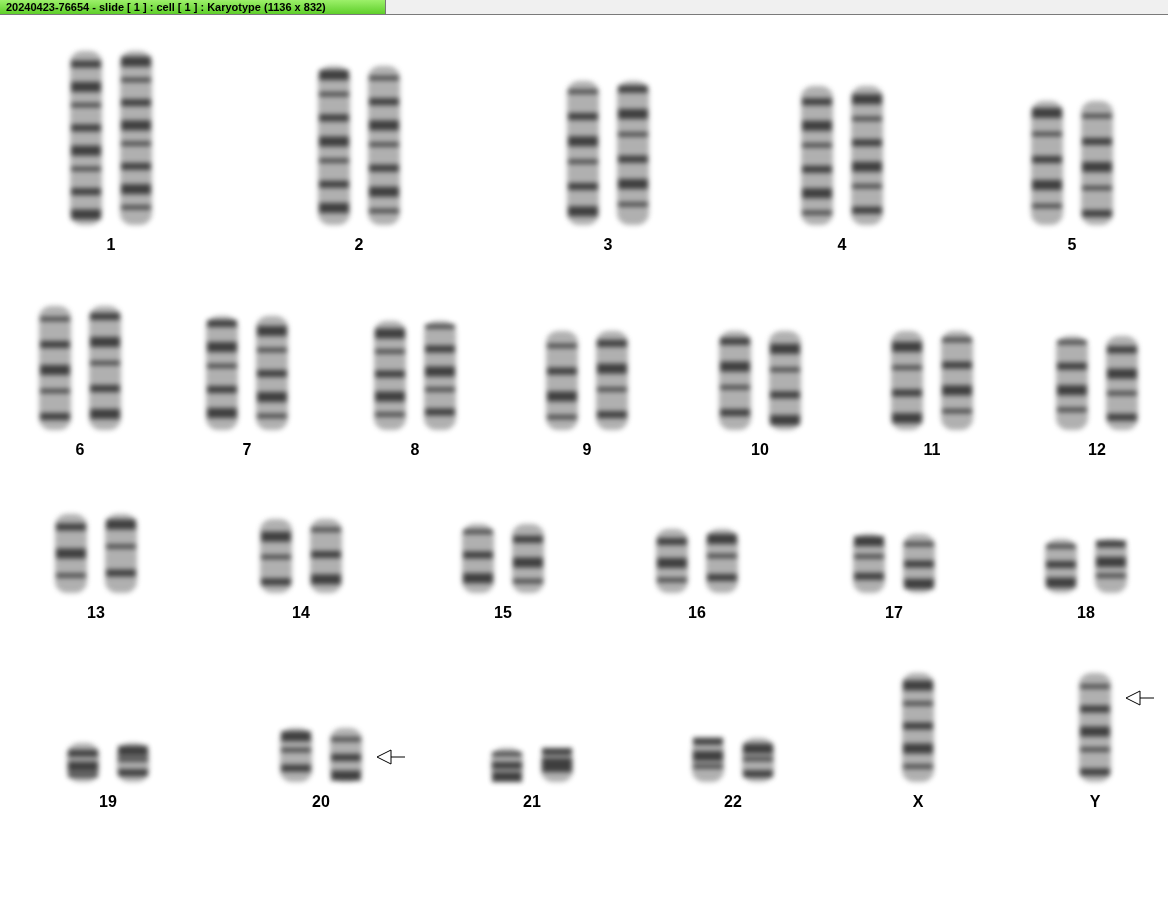 The image size is (1168, 904). What do you see at coordinates (842, 245) in the screenshot?
I see `chromosome-label: 4` at bounding box center [842, 245].